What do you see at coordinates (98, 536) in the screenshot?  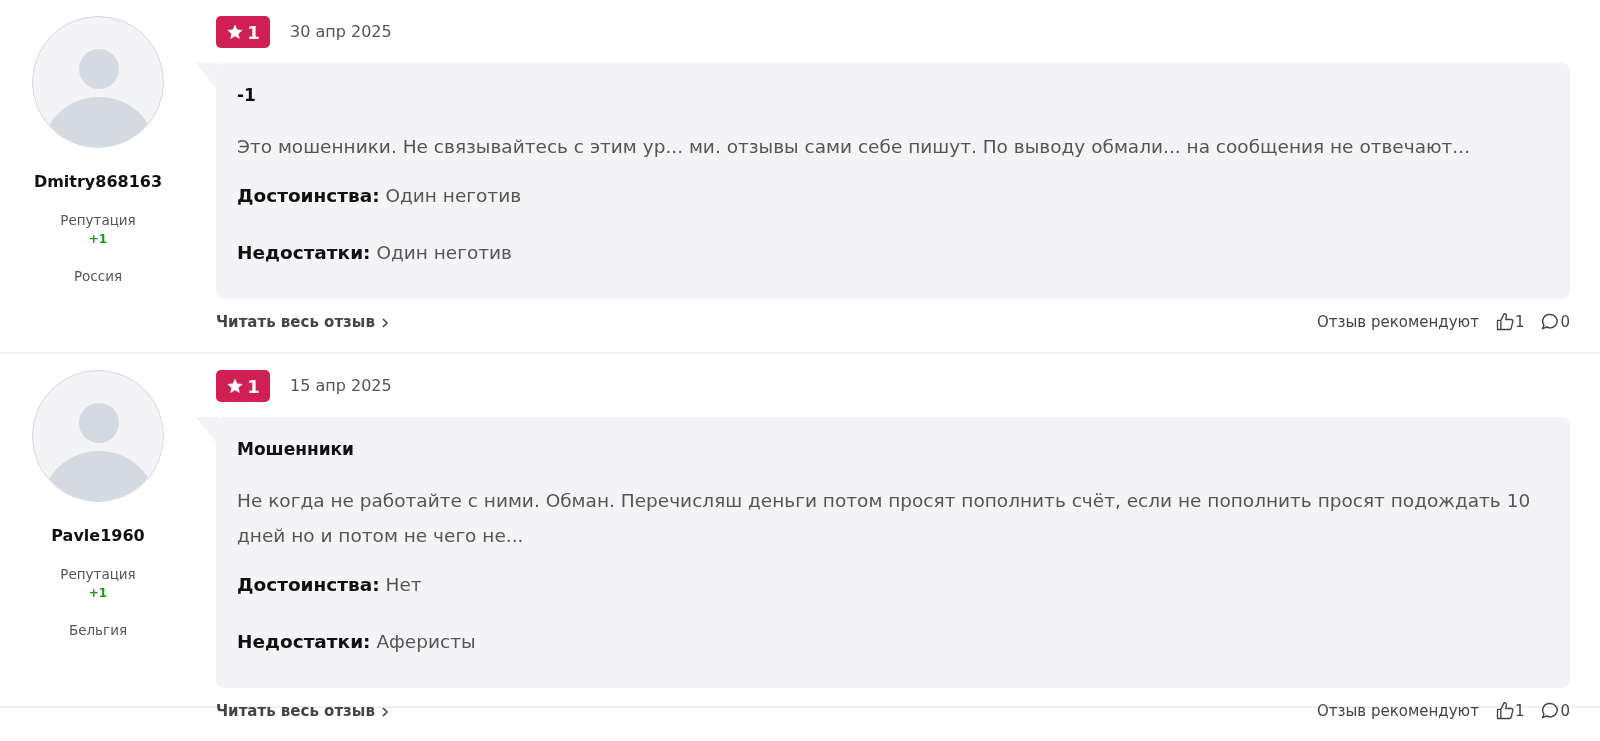 I see `author-name: Pavle1960` at bounding box center [98, 536].